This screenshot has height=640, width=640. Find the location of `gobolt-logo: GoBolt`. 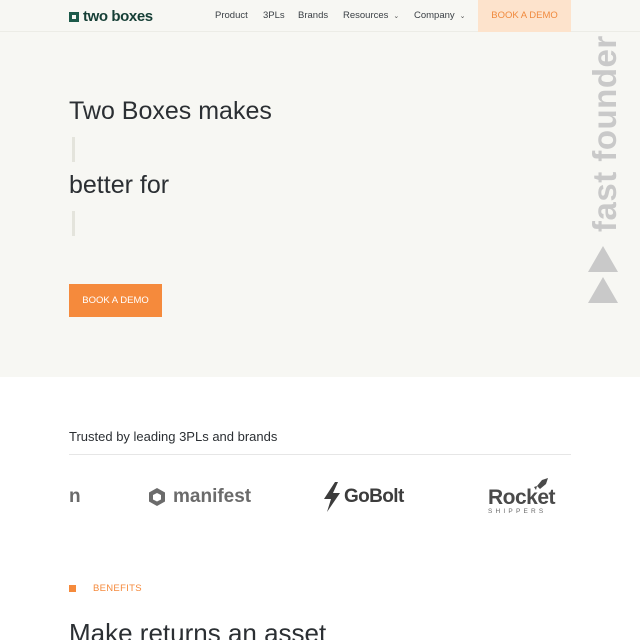

gobolt-logo: GoBolt is located at coordinates (363, 497).